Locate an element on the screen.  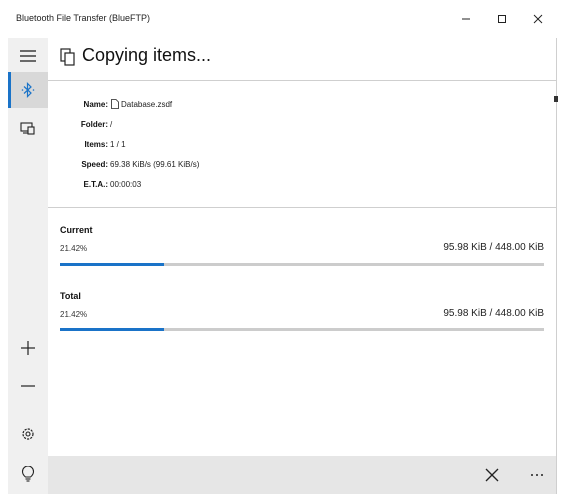
scrollbar-track is located at coordinates (556, 266).